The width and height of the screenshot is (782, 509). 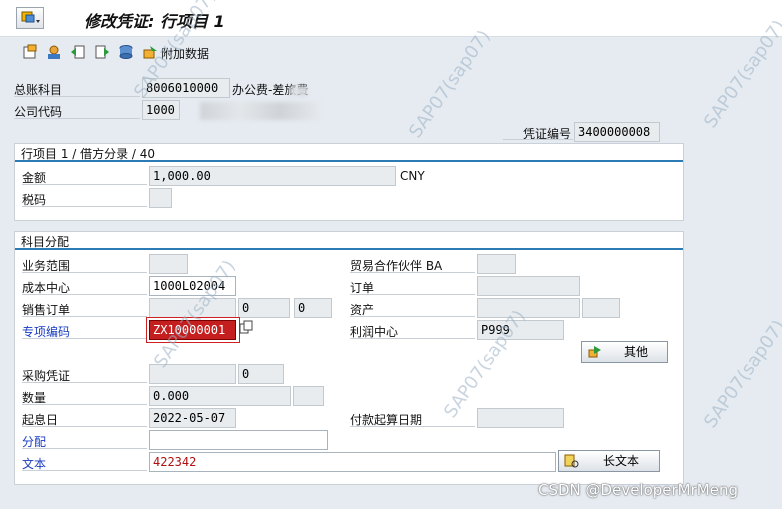 I want to click on watermark-user: SAP07(sap07), so click(x=741, y=374).